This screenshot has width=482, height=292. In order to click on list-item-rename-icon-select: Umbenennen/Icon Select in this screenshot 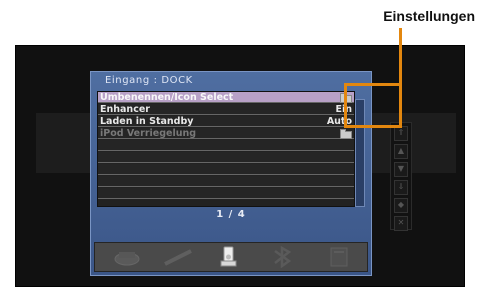, I will do `click(226, 97)`.